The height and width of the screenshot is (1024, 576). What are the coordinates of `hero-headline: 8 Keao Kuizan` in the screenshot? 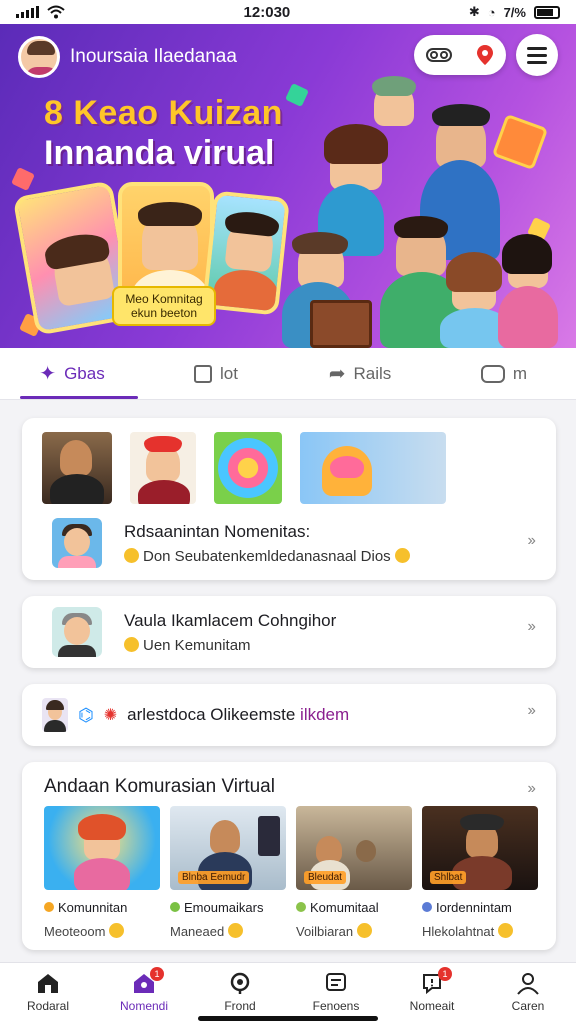 It's located at (163, 113).